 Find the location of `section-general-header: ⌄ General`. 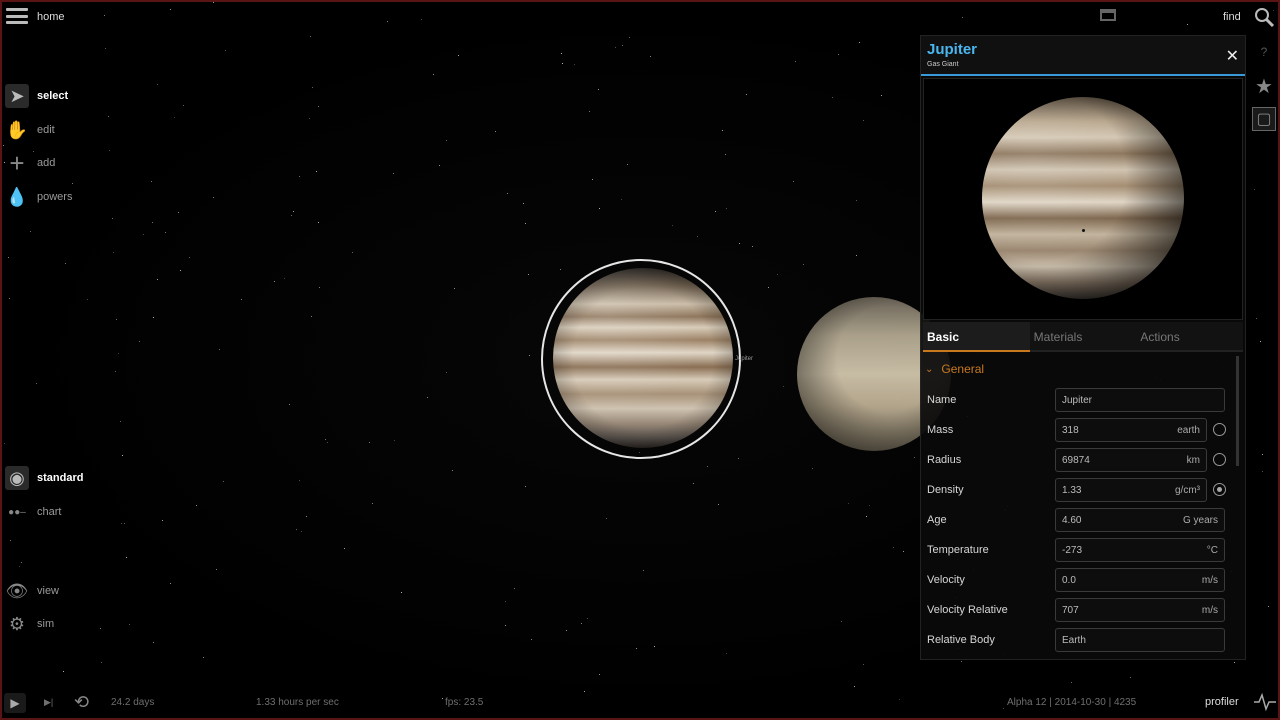

section-general-header: ⌄ General is located at coordinates (954, 369).